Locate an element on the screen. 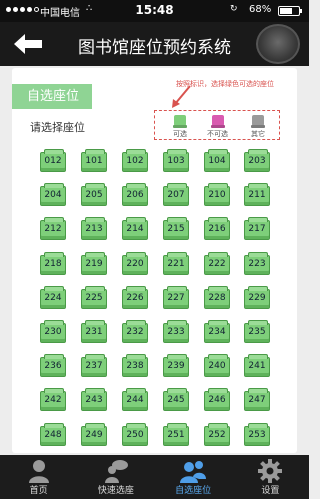  assistive-touch-button is located at coordinates (278, 44).